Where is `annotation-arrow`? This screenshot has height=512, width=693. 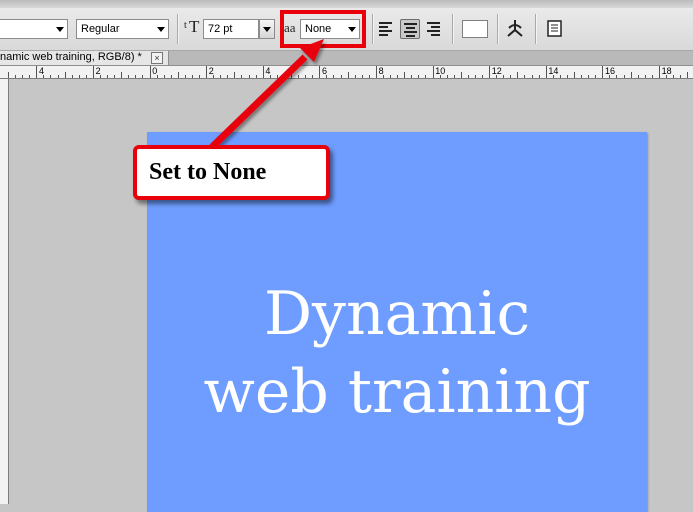
annotation-arrow is located at coordinates (266, 94).